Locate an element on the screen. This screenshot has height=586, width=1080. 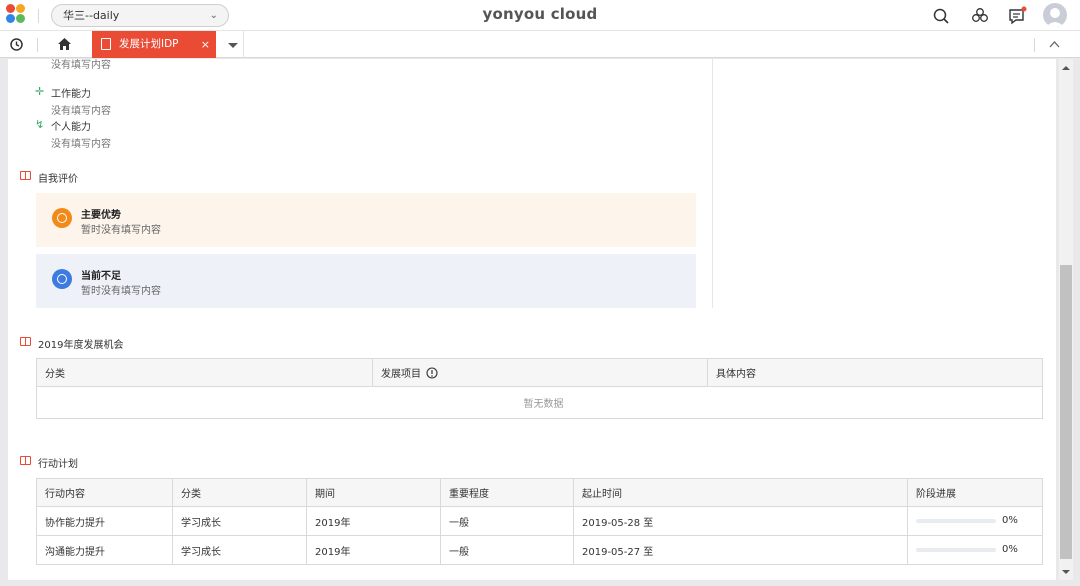
top-bar: 华三--daily ⌄ yonyou cloud is located at coordinates (540, 15).